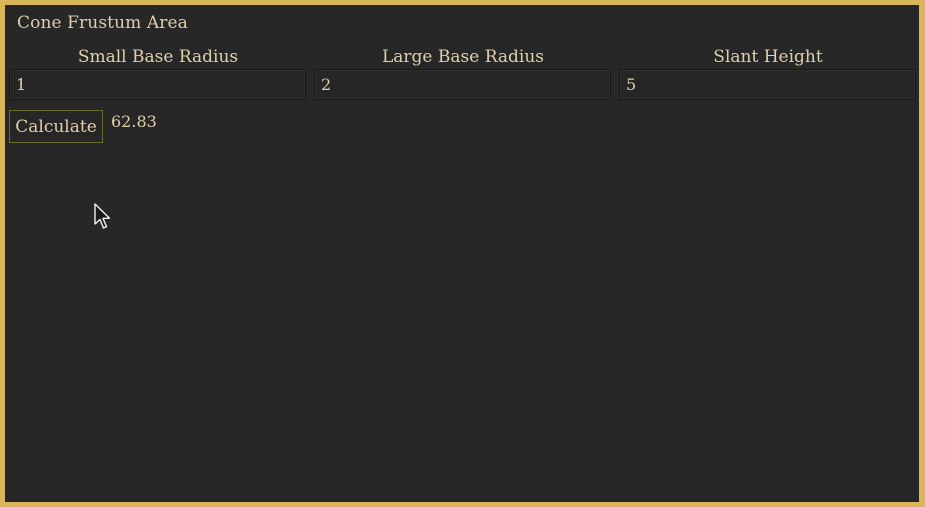 This screenshot has width=925, height=507. Describe the element at coordinates (462, 84) in the screenshot. I see `large-base-radius-input` at that location.